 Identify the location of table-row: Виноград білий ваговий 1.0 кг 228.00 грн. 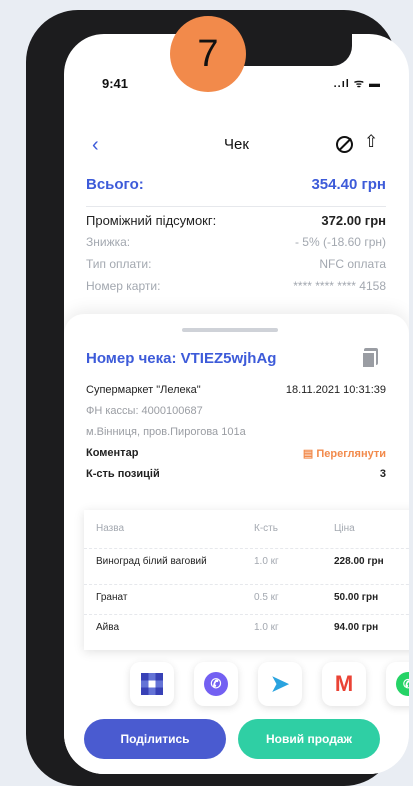
(246, 561).